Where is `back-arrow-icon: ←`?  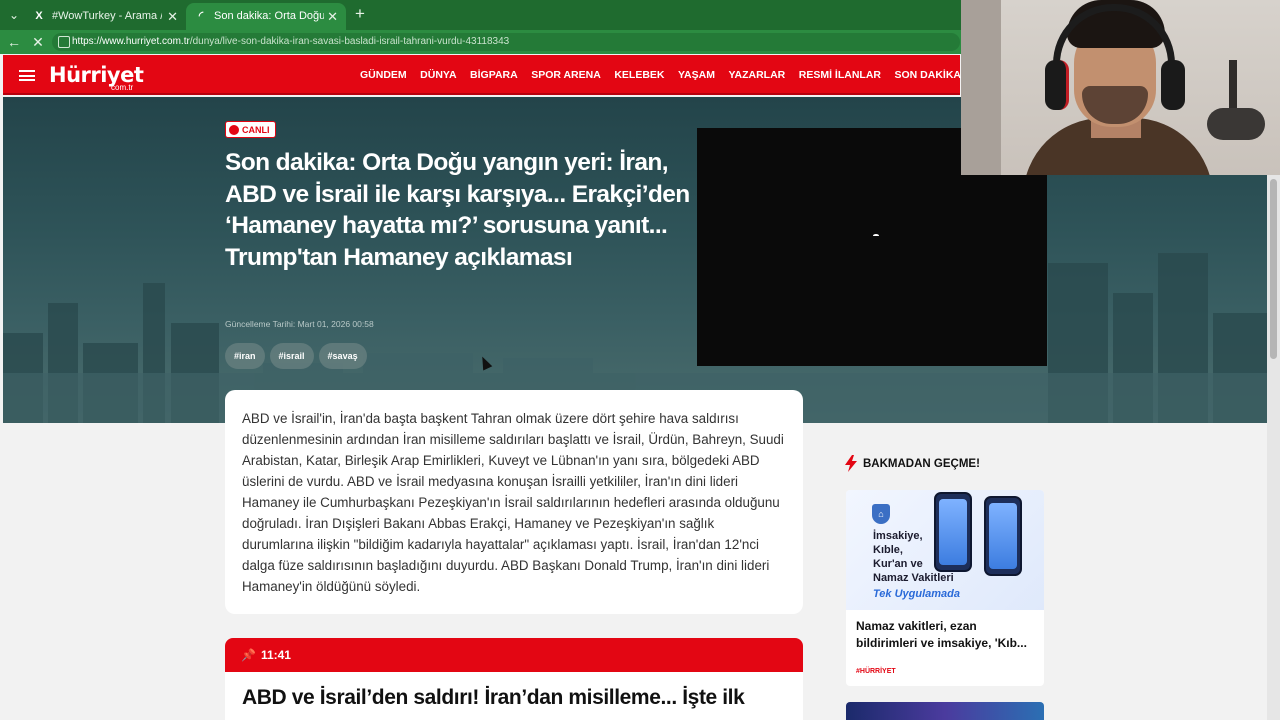 back-arrow-icon: ← is located at coordinates (14, 42).